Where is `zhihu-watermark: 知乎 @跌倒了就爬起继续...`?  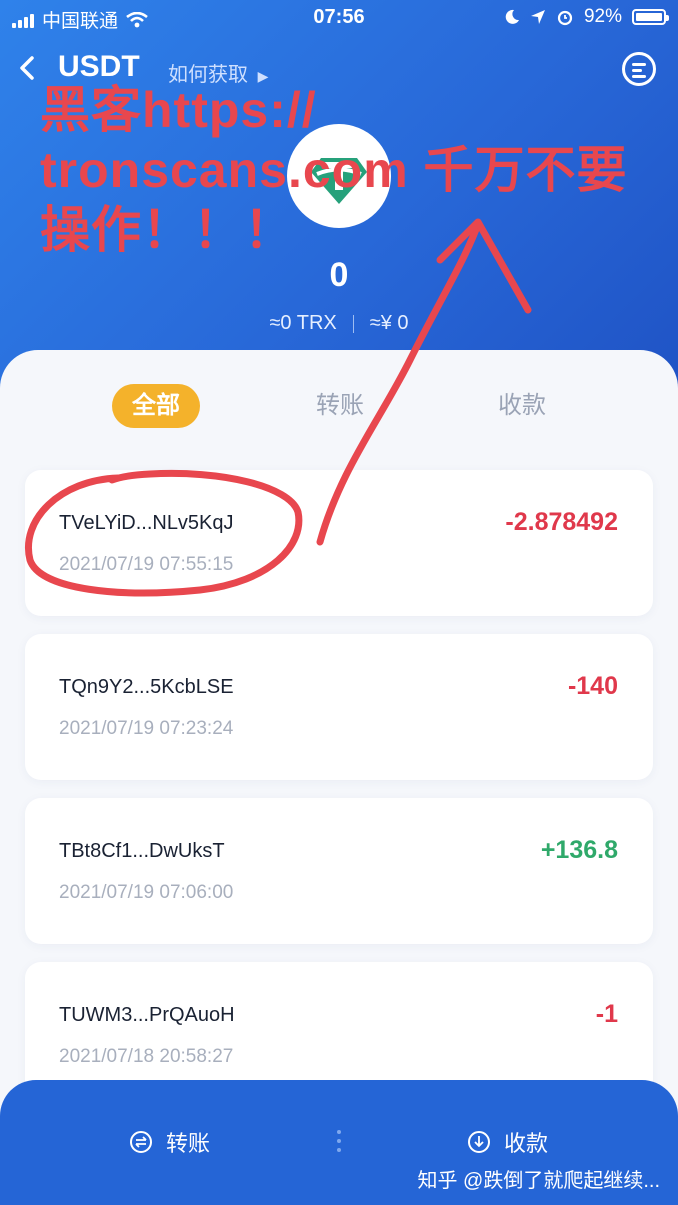
zhihu-watermark: 知乎 @跌倒了就爬起继续... is located at coordinates (538, 1181).